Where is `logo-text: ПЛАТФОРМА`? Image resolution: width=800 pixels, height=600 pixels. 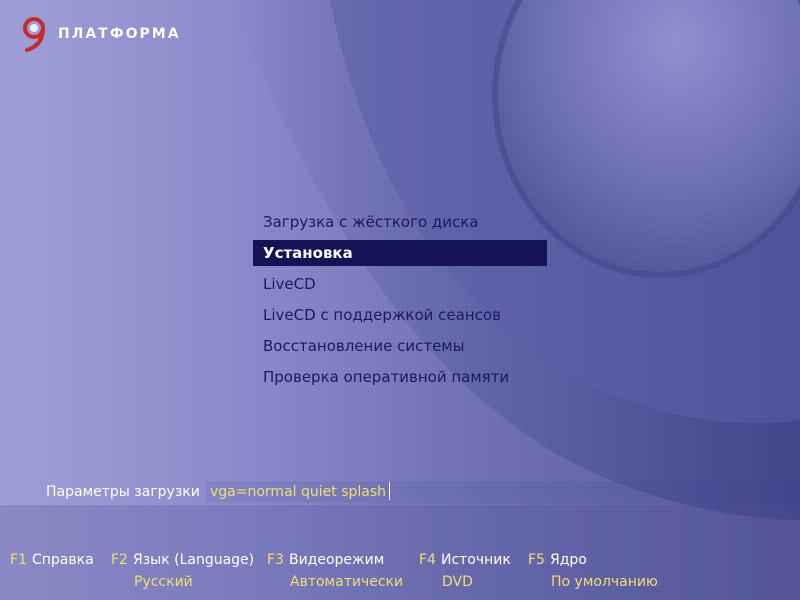 logo-text: ПЛАТФОРМА is located at coordinates (119, 34).